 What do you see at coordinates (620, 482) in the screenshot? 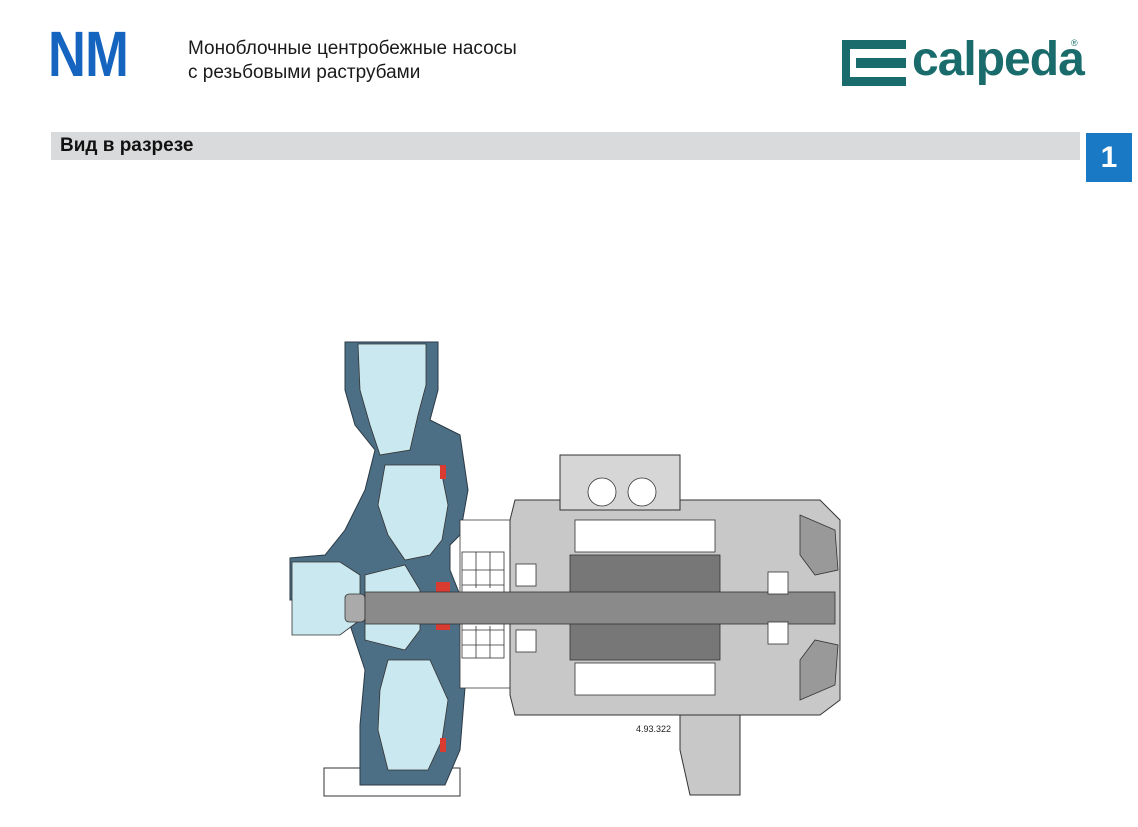
I see `terminal-box` at bounding box center [620, 482].